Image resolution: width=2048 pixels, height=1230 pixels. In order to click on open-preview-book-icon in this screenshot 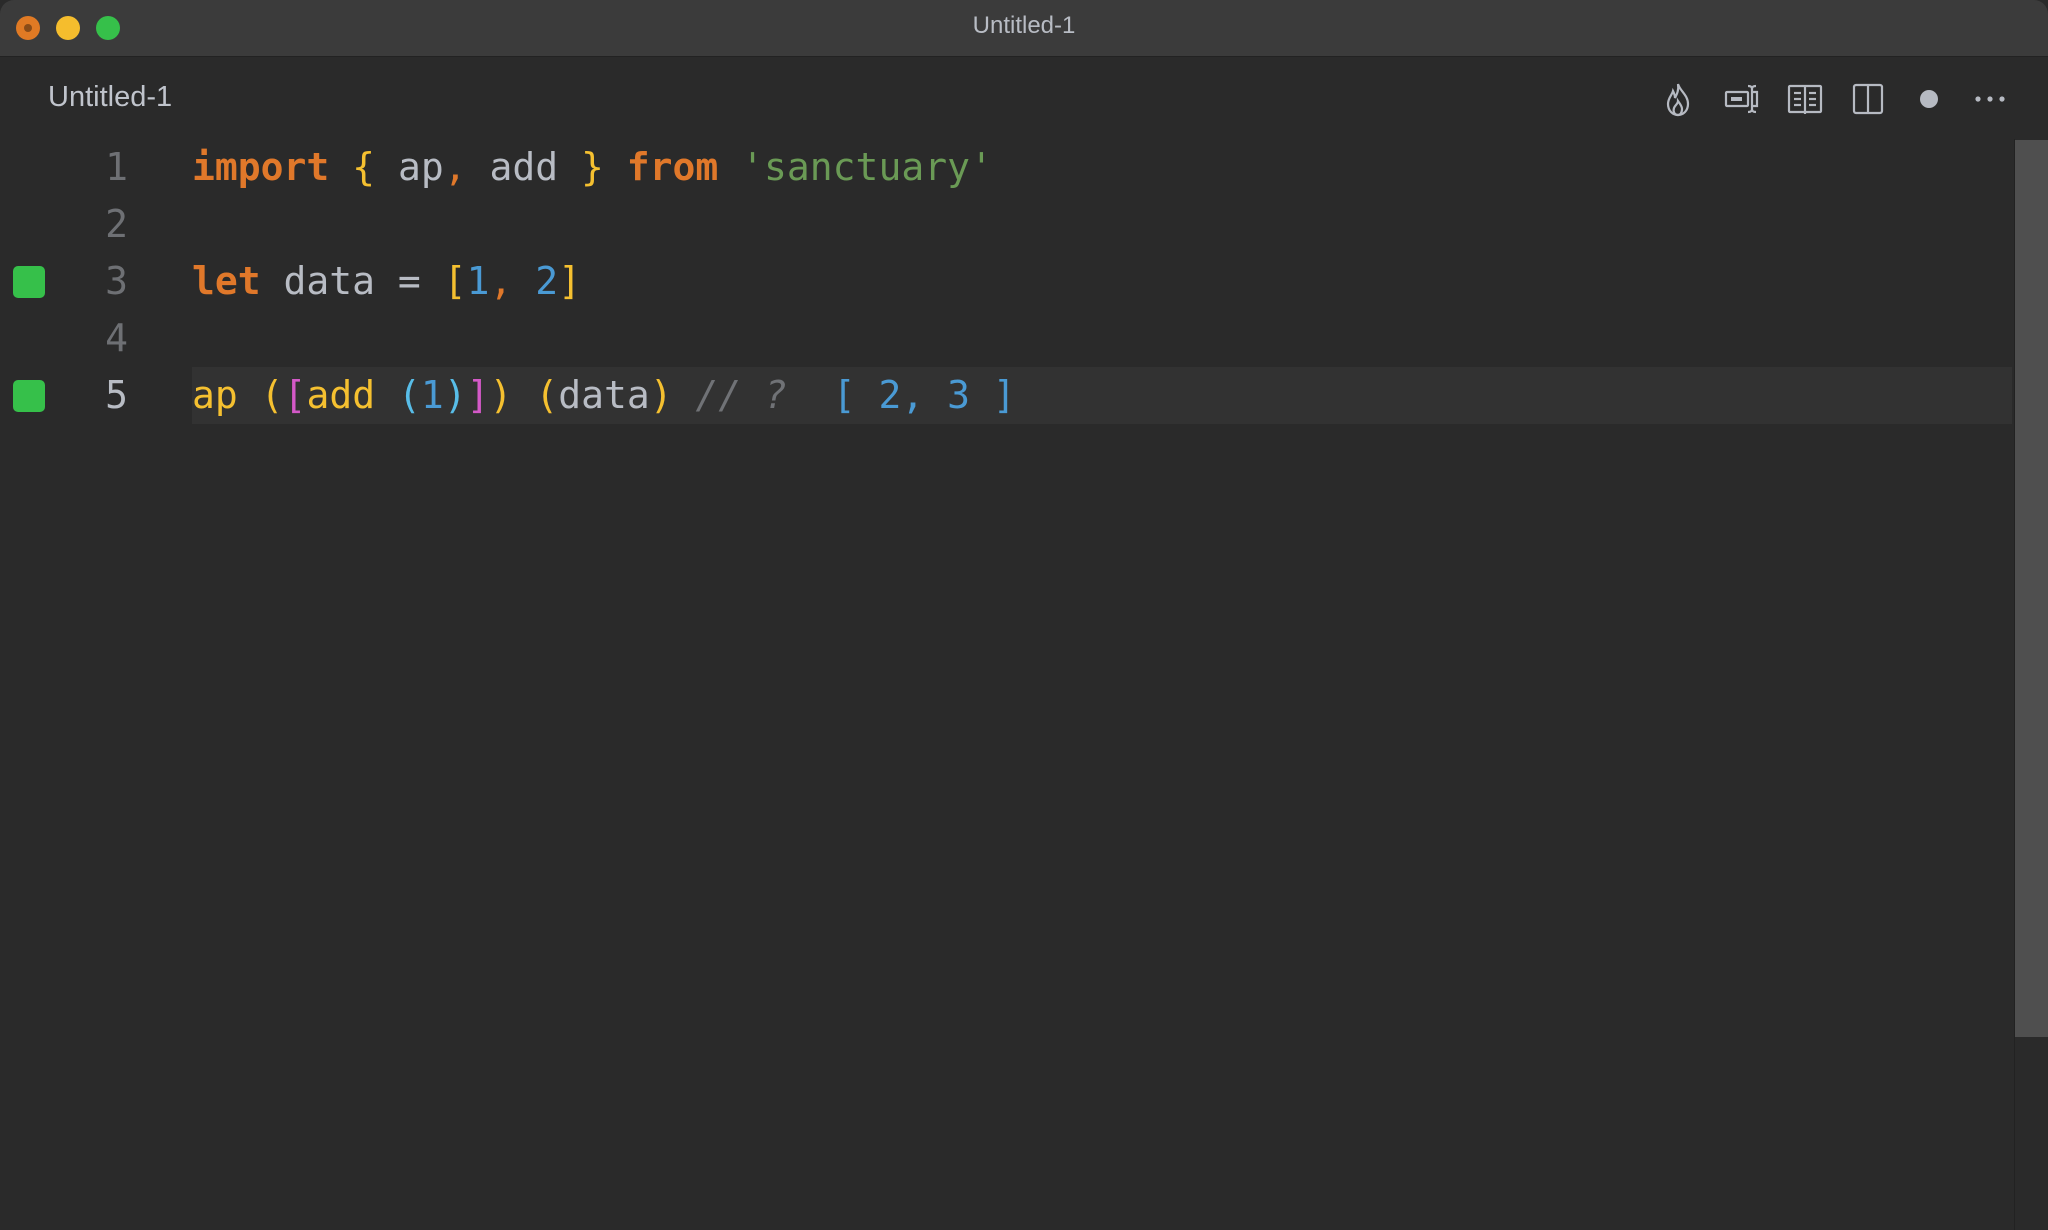, I will do `click(1805, 99)`.